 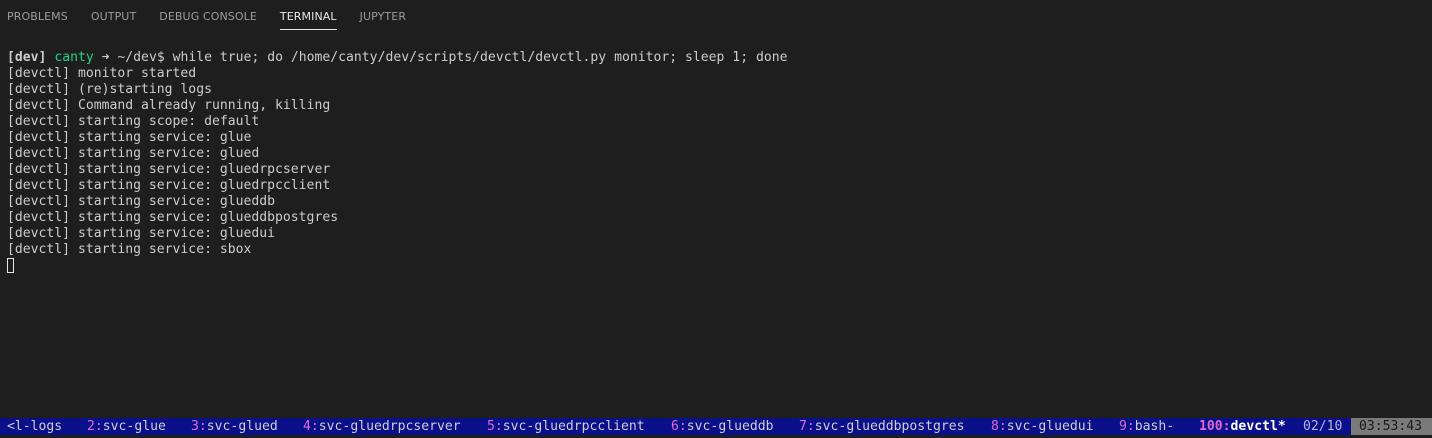 I want to click on tmux-window-logs: <l-logs, so click(x=34, y=426).